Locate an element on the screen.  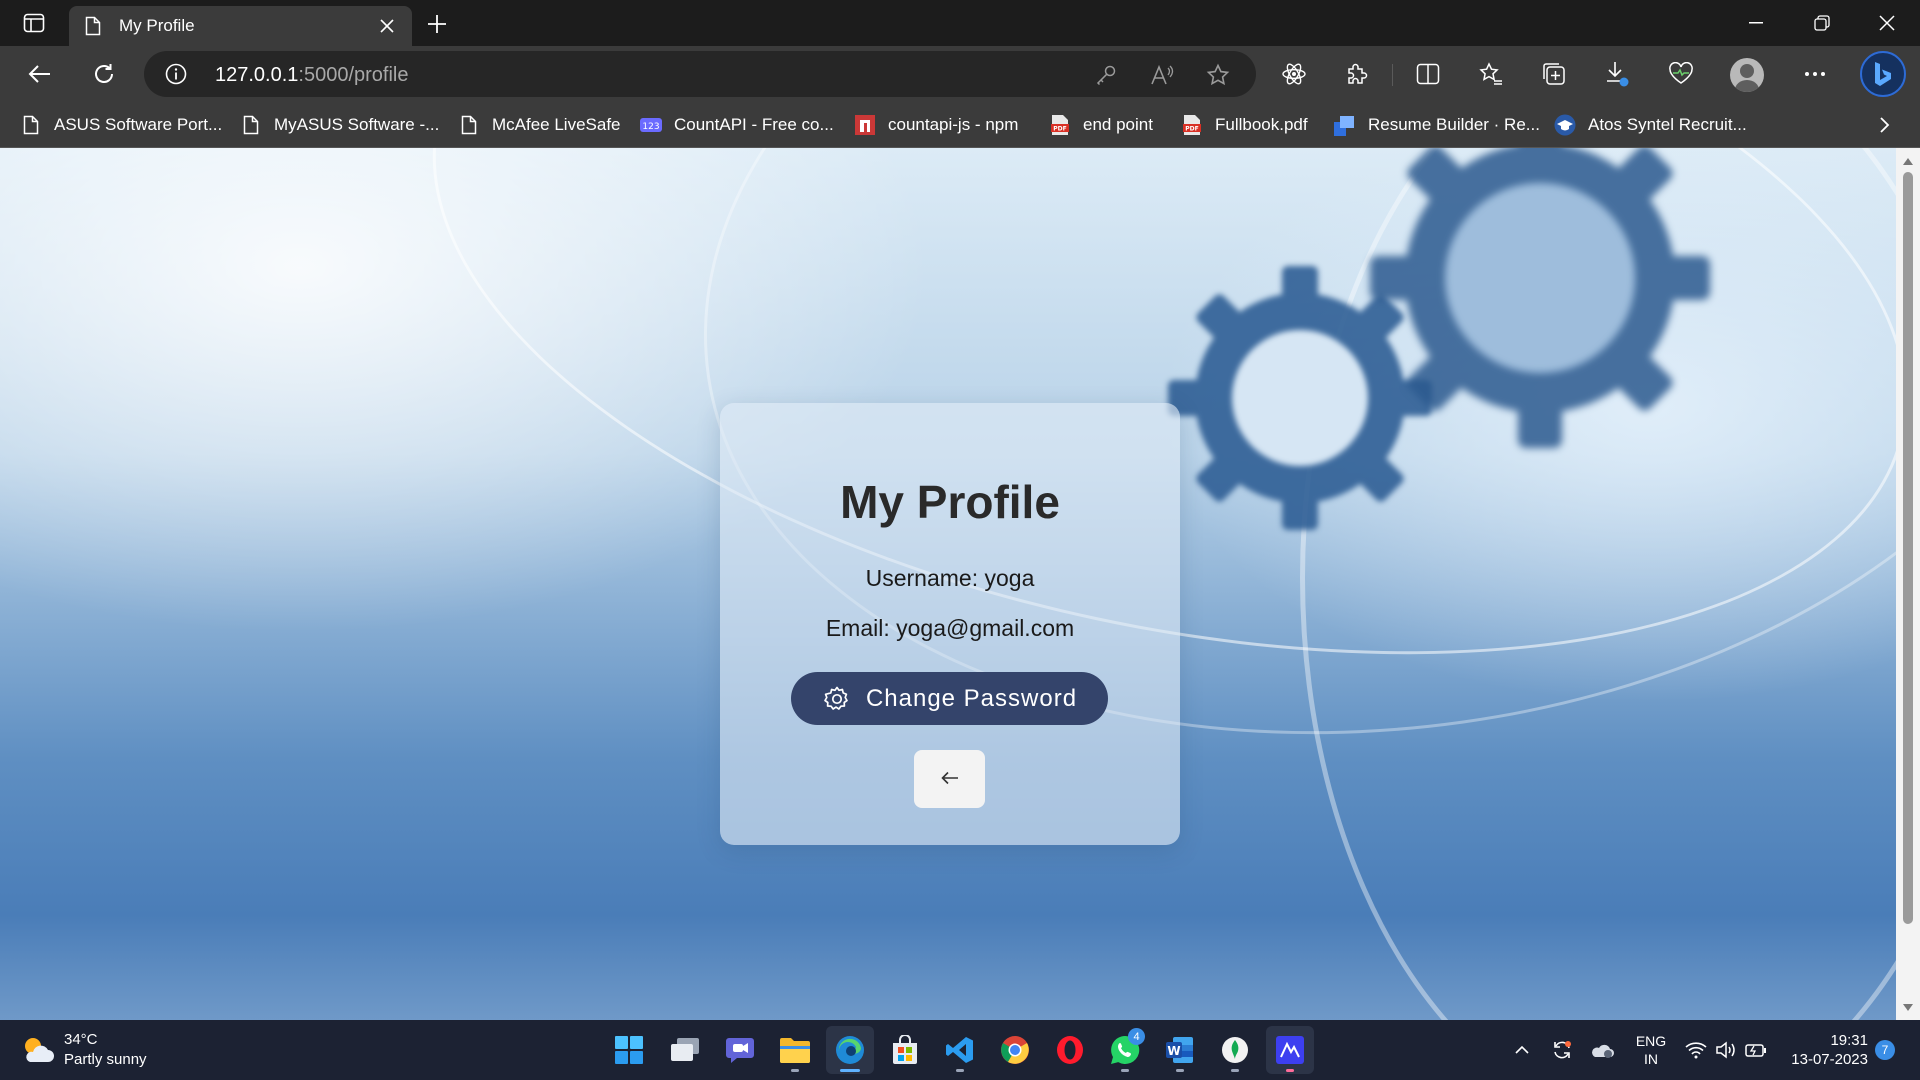
file-explorer-icon is located at coordinates (795, 1050).